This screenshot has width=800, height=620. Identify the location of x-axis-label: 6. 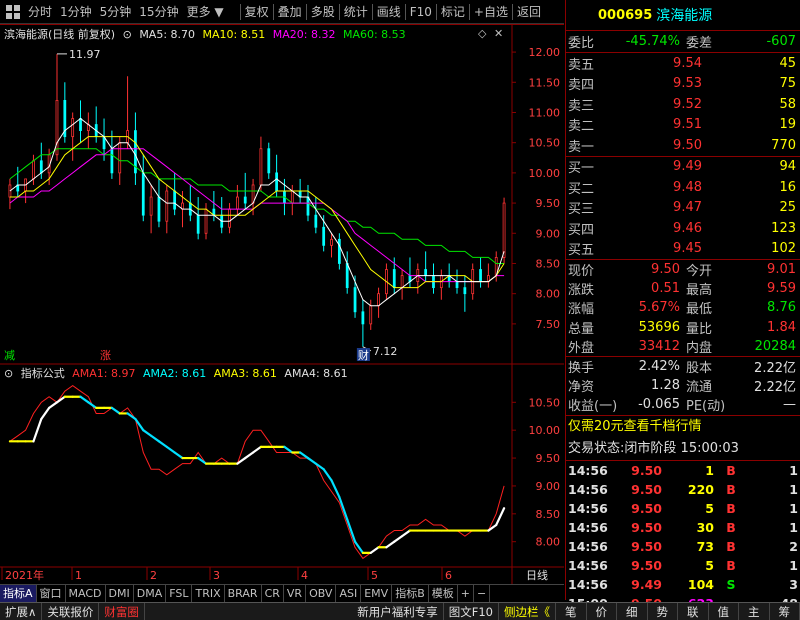
(448, 575).